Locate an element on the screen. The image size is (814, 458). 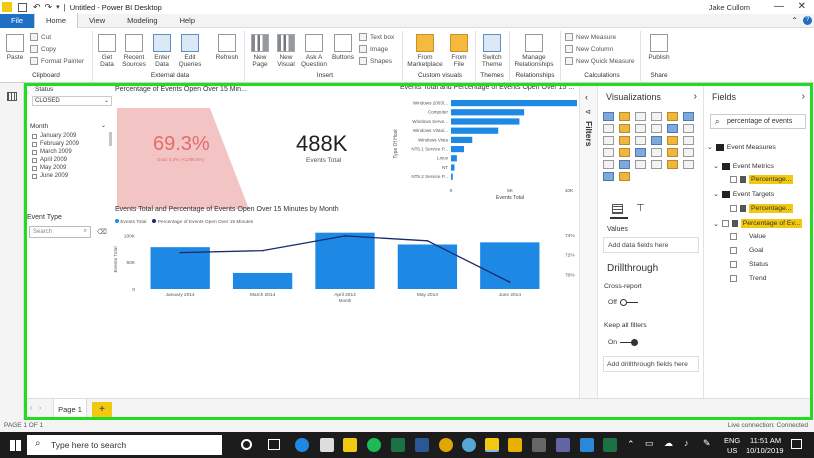
table-visual-icon is located at coordinates (624, 164).